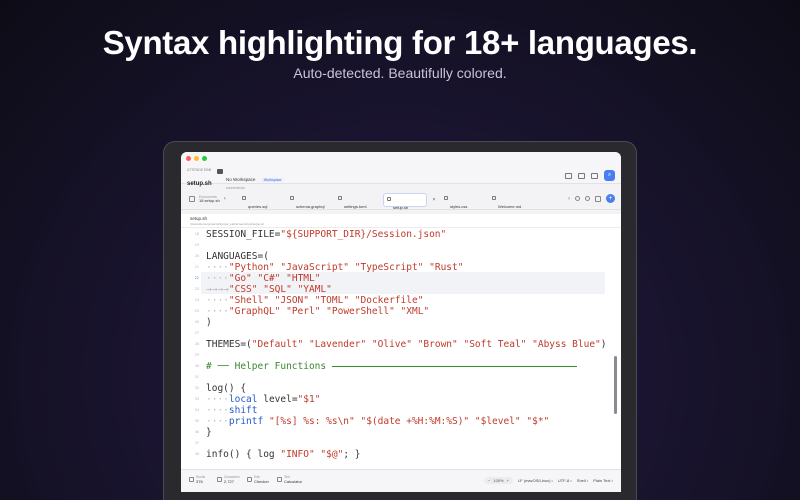 The height and width of the screenshot is (500, 800). Describe the element at coordinates (209, 432) in the screenshot. I see `code-line: }` at that location.